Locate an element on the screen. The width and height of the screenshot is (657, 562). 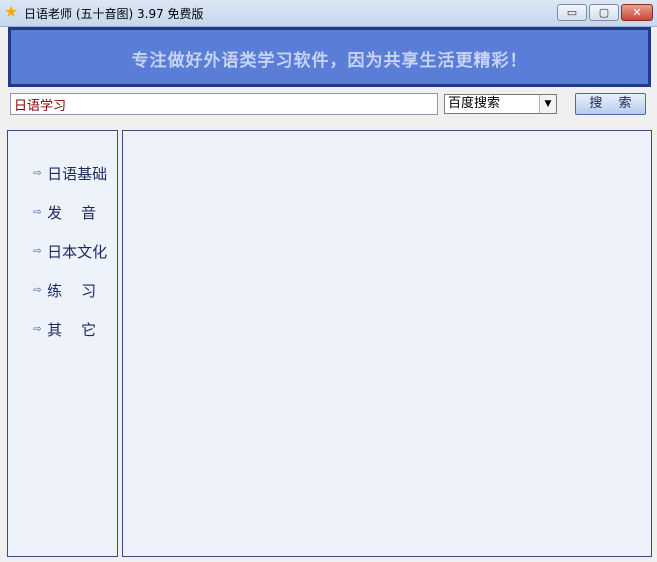
sidebar-item-culture: ⇨ 日本文化 is located at coordinates (60, 240).